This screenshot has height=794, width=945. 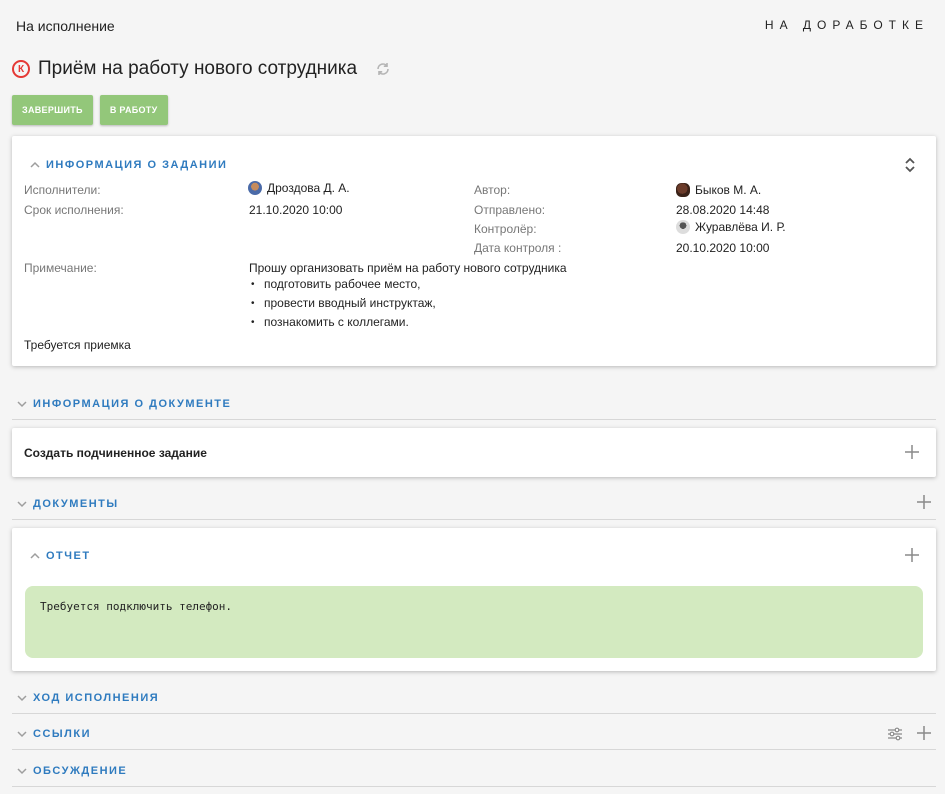 I want to click on add-report-plus-icon, so click(x=912, y=555).